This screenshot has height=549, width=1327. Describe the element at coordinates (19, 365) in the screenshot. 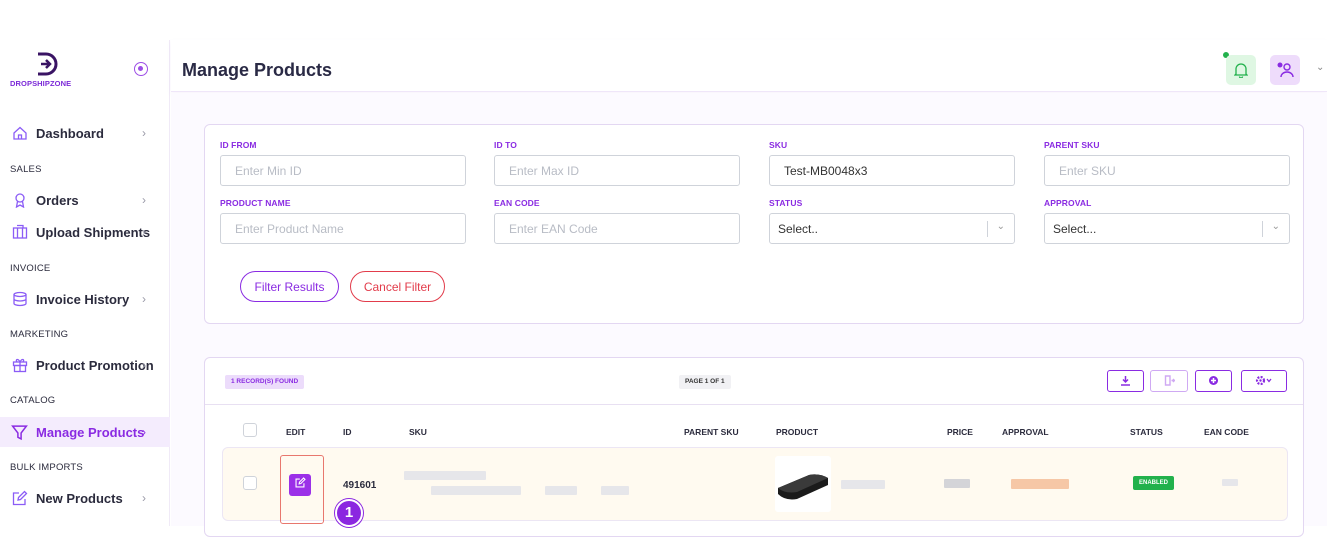

I see `gift-icon` at that location.